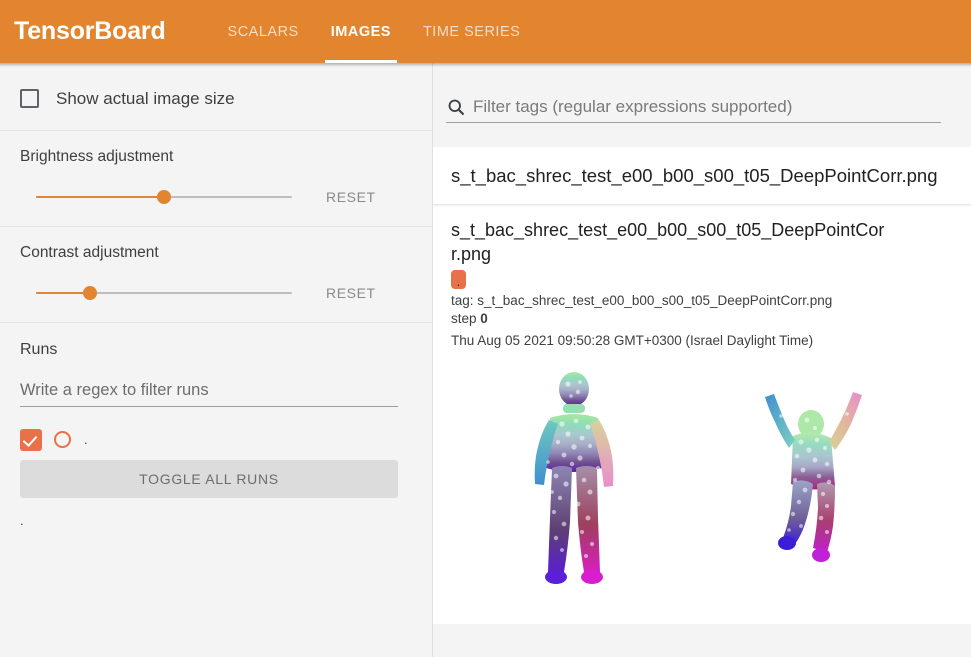  Describe the element at coordinates (351, 293) in the screenshot. I see `contrast-reset-button: RESET` at that location.